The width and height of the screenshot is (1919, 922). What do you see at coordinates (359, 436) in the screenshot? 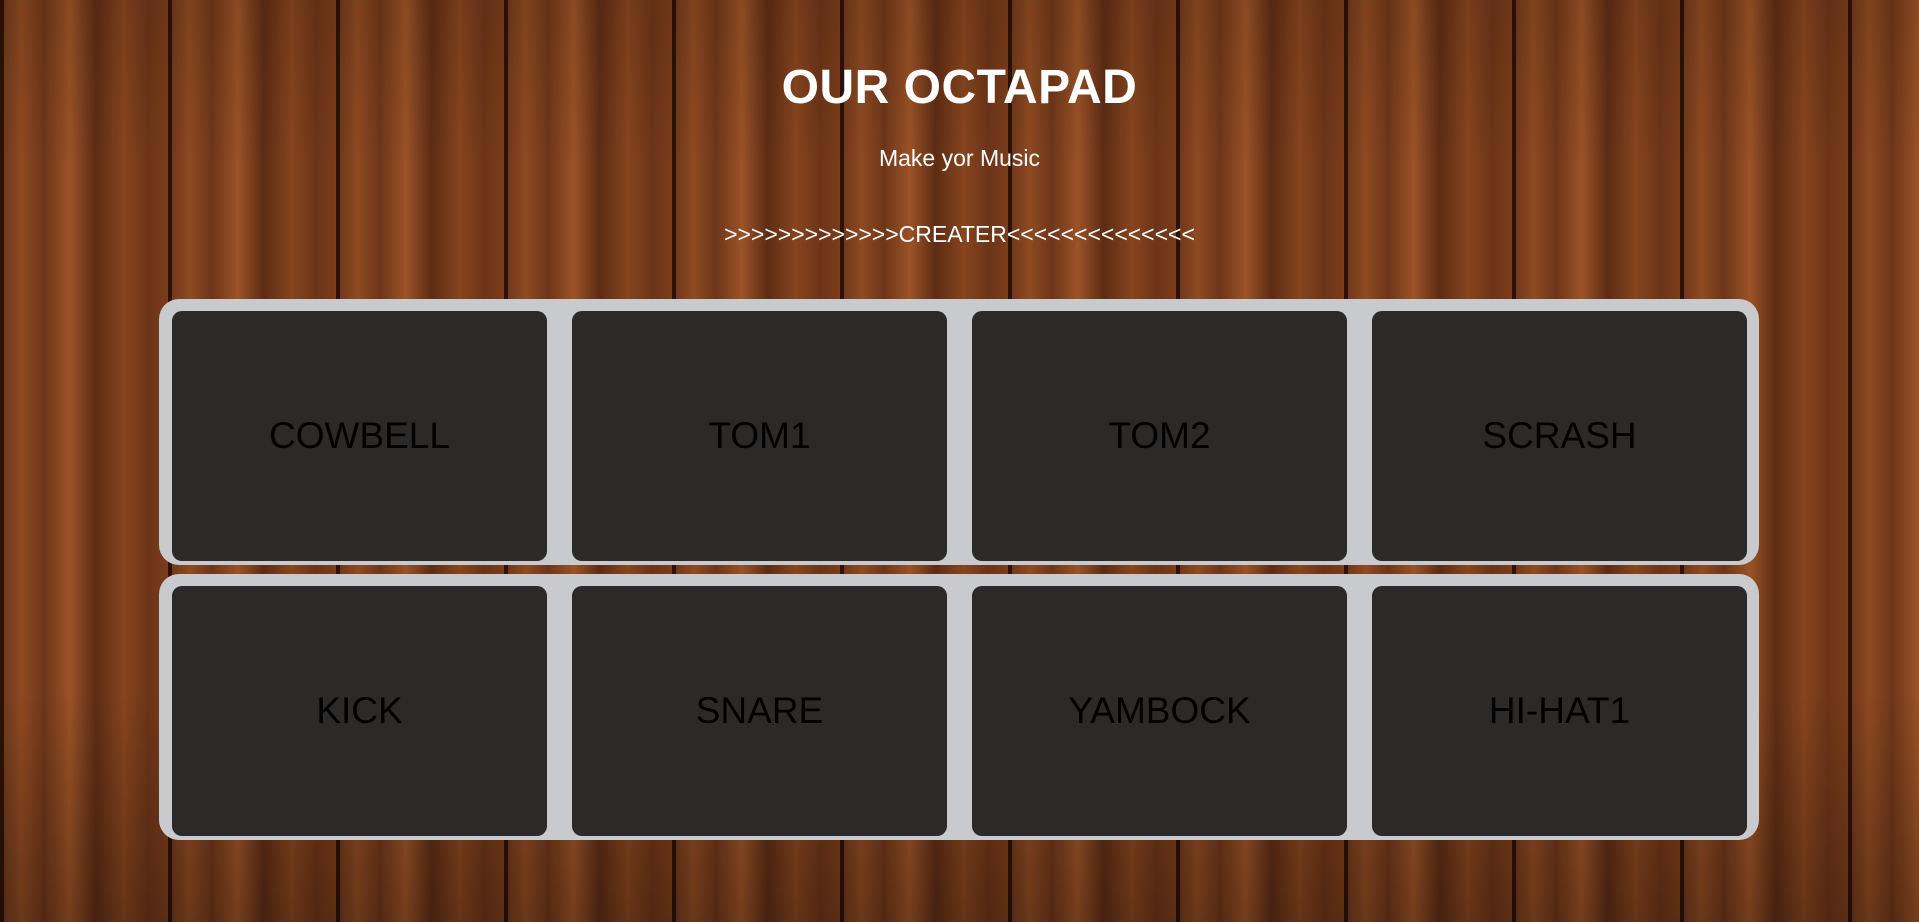
I see `pad-cowbell: COWBELL` at bounding box center [359, 436].